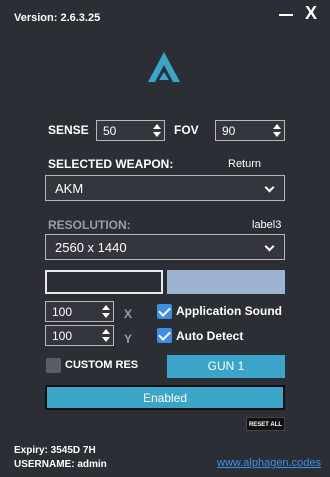 Image resolution: width=330 pixels, height=477 pixels. Describe the element at coordinates (269, 463) in the screenshot. I see `website-link: www.alphagen.codes` at that location.